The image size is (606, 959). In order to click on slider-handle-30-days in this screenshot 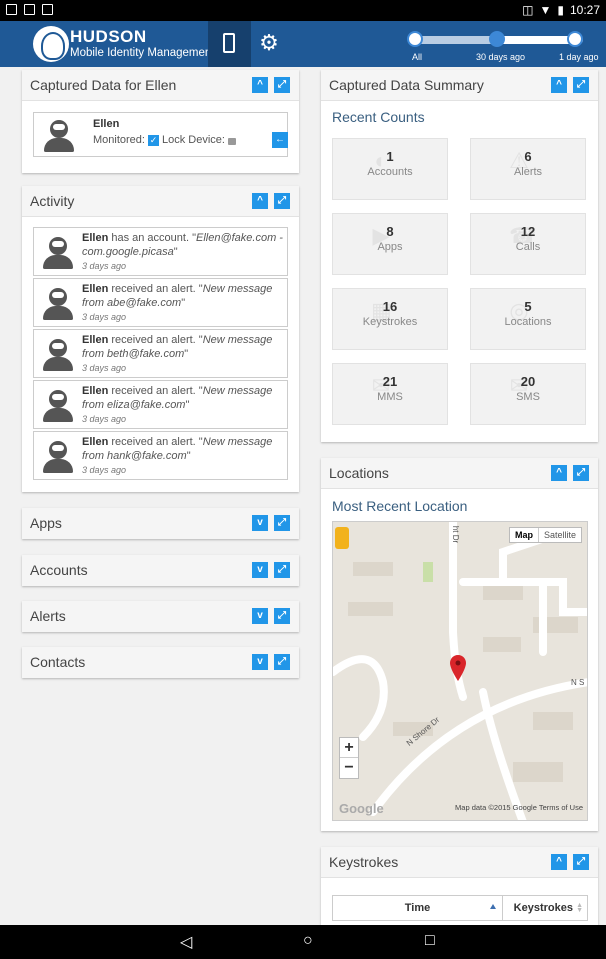, I will do `click(497, 39)`.